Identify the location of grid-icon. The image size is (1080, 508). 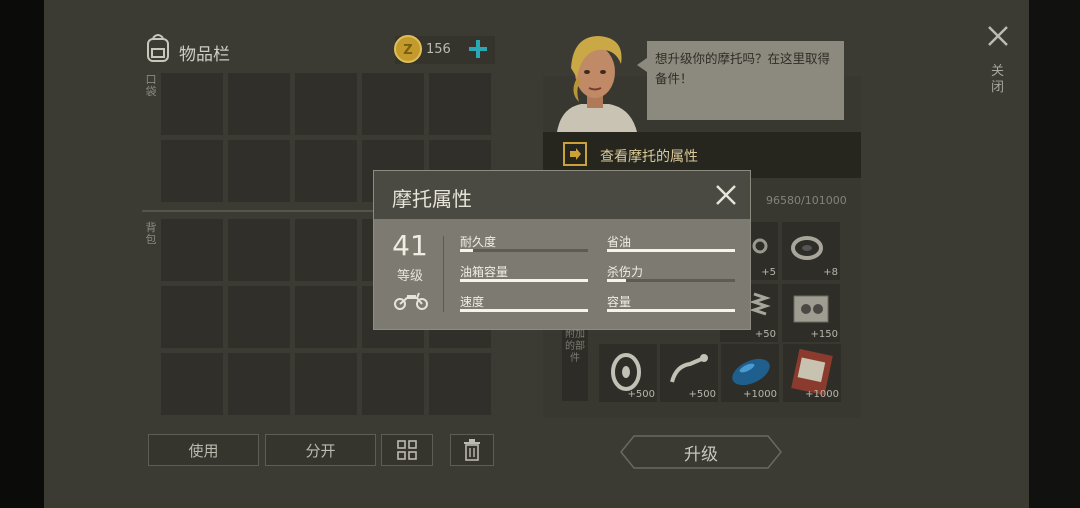
(407, 450).